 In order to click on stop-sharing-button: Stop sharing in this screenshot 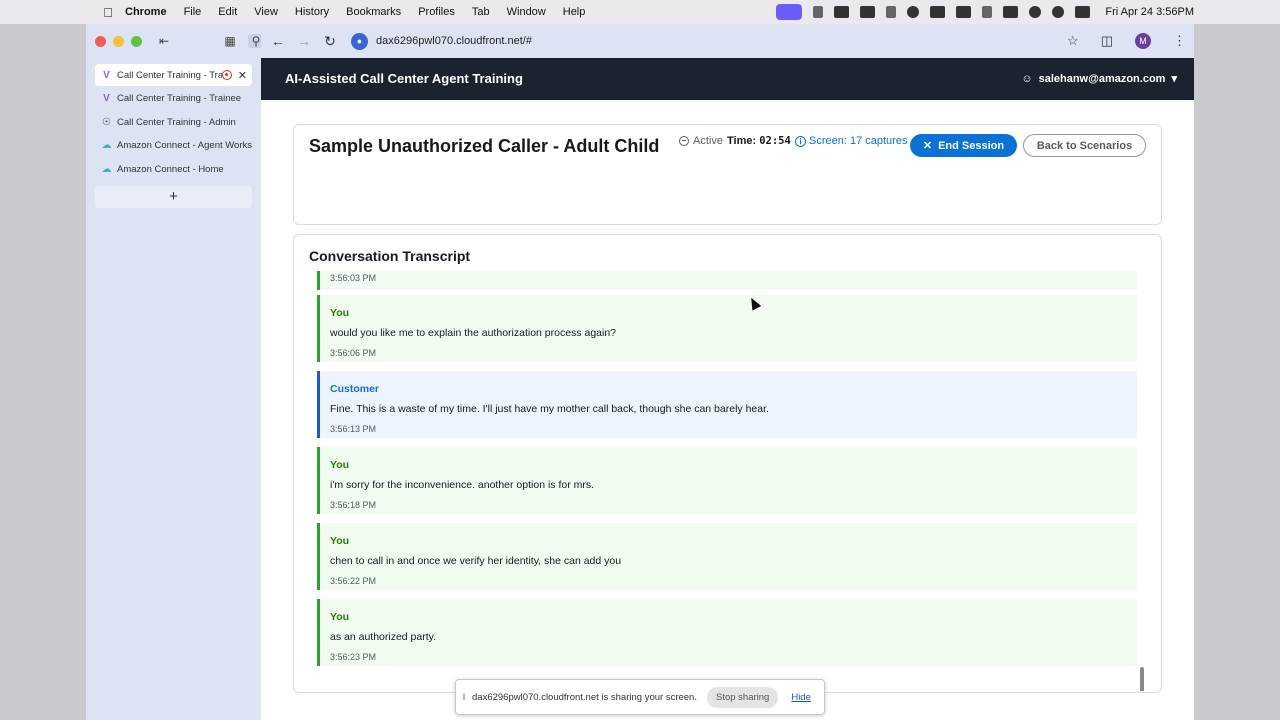, I will do `click(742, 697)`.